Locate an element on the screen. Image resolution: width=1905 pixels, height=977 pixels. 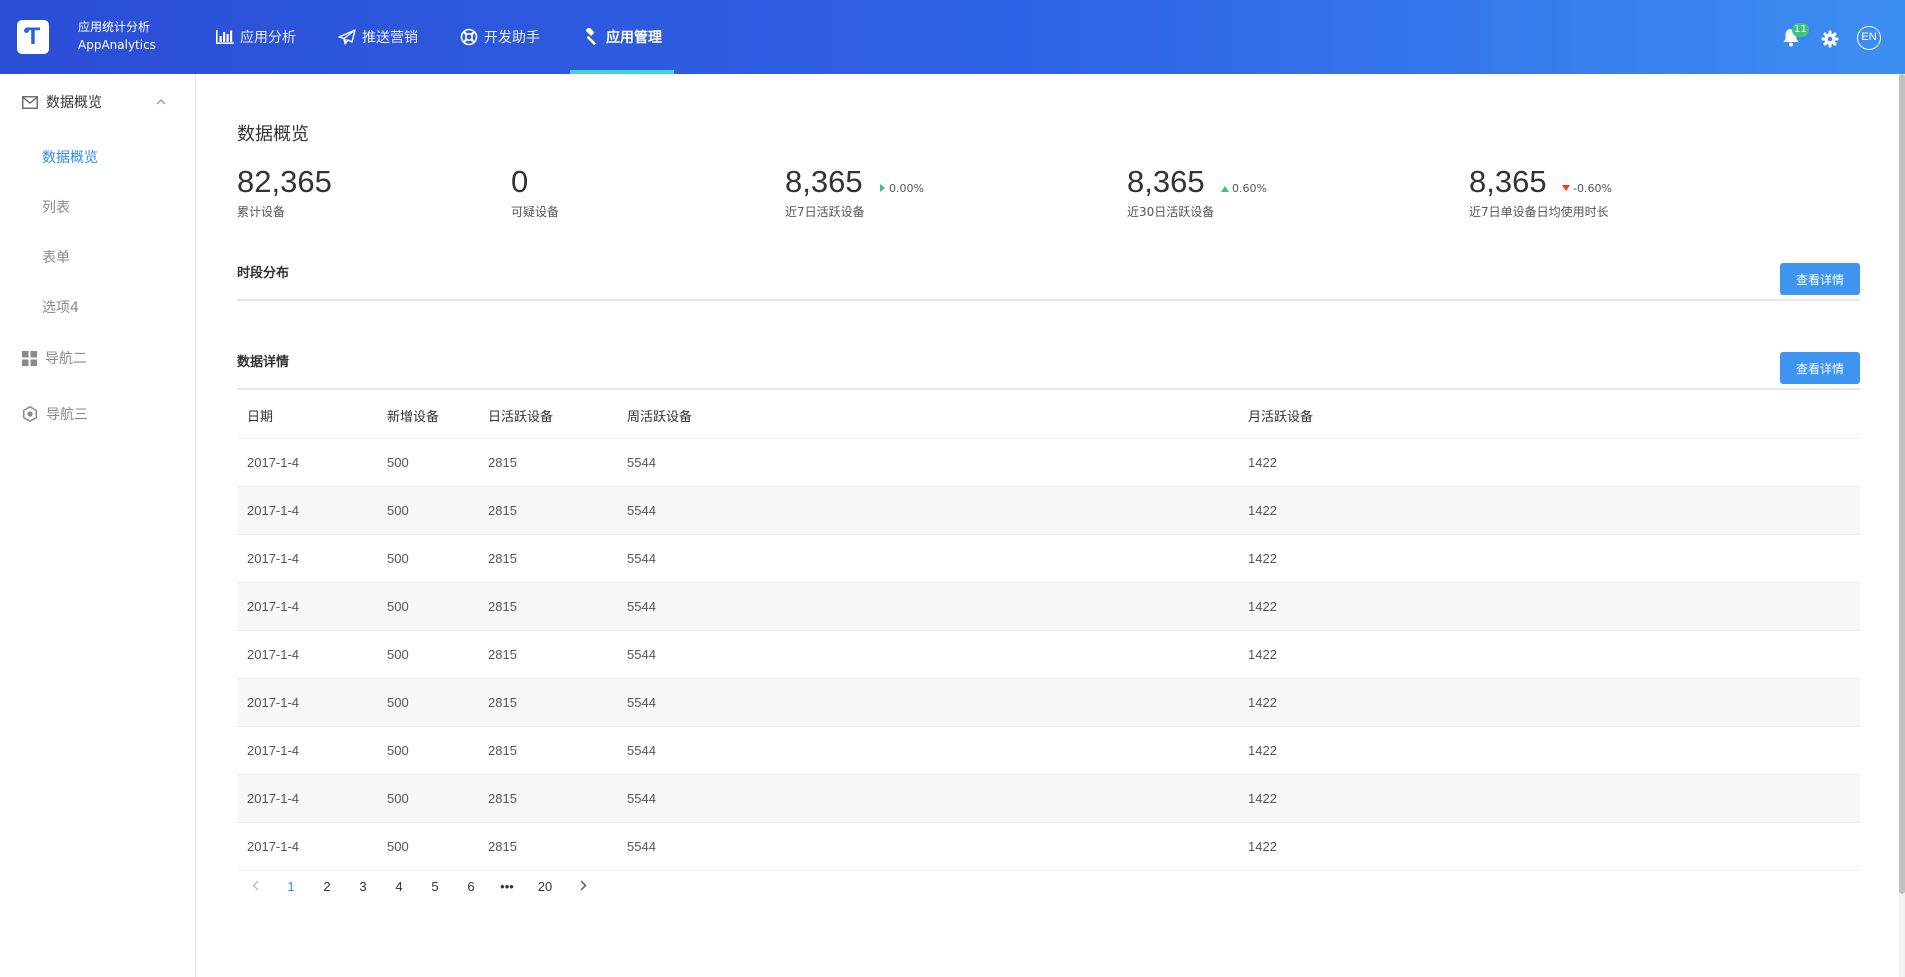
page-button: 5 is located at coordinates (435, 886).